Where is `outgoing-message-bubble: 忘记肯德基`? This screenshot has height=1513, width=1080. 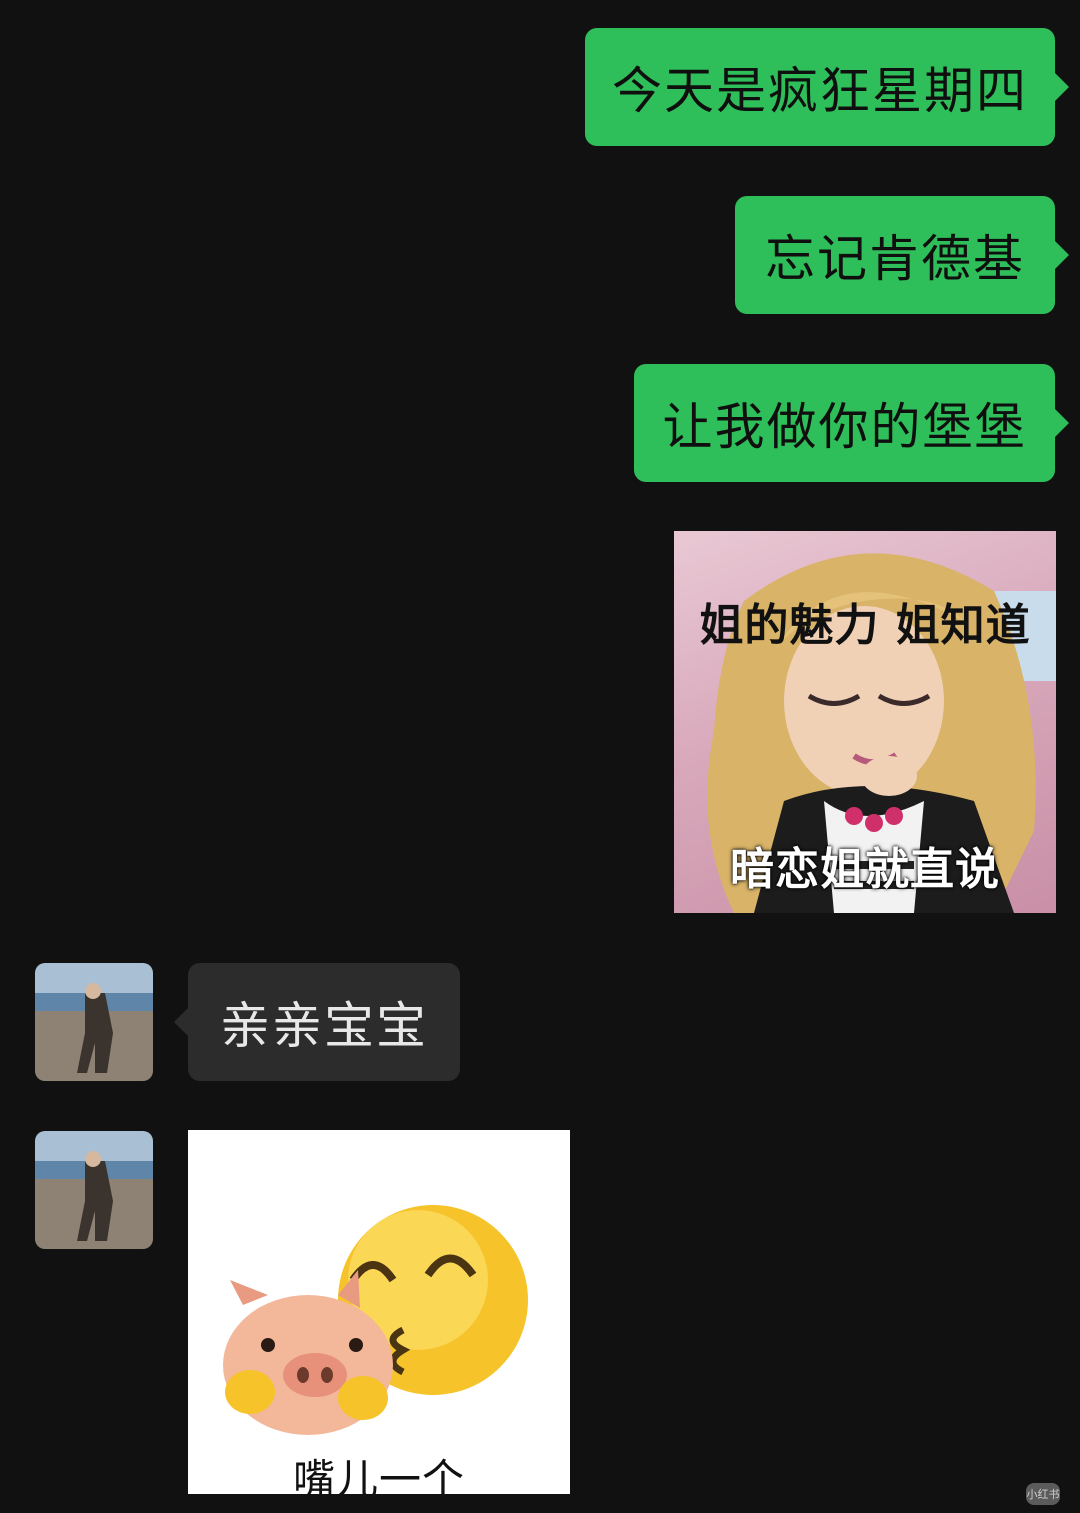
outgoing-message-bubble: 忘记肯德基 is located at coordinates (902, 255).